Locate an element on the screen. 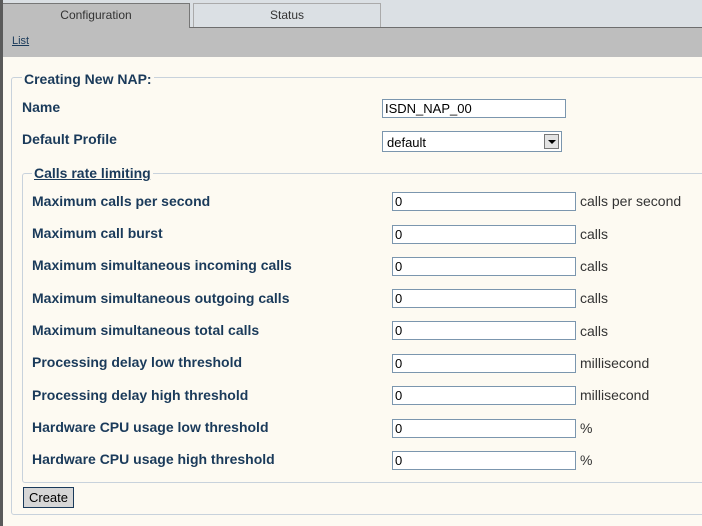 The width and height of the screenshot is (702, 526). list-link: List is located at coordinates (20, 41).